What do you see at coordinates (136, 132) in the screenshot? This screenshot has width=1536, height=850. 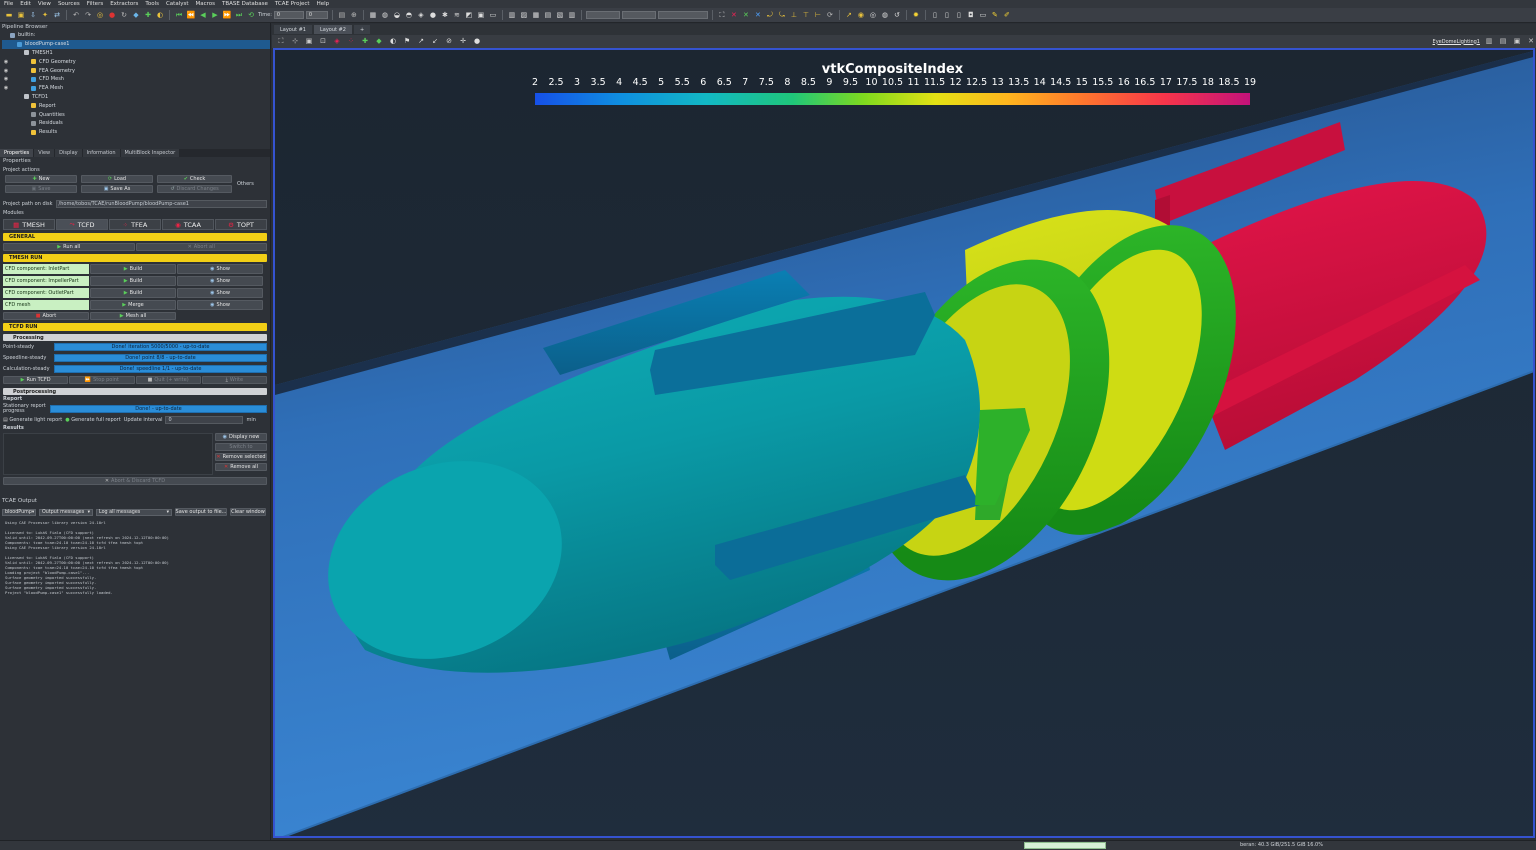 I see `tree-item: Results` at bounding box center [136, 132].